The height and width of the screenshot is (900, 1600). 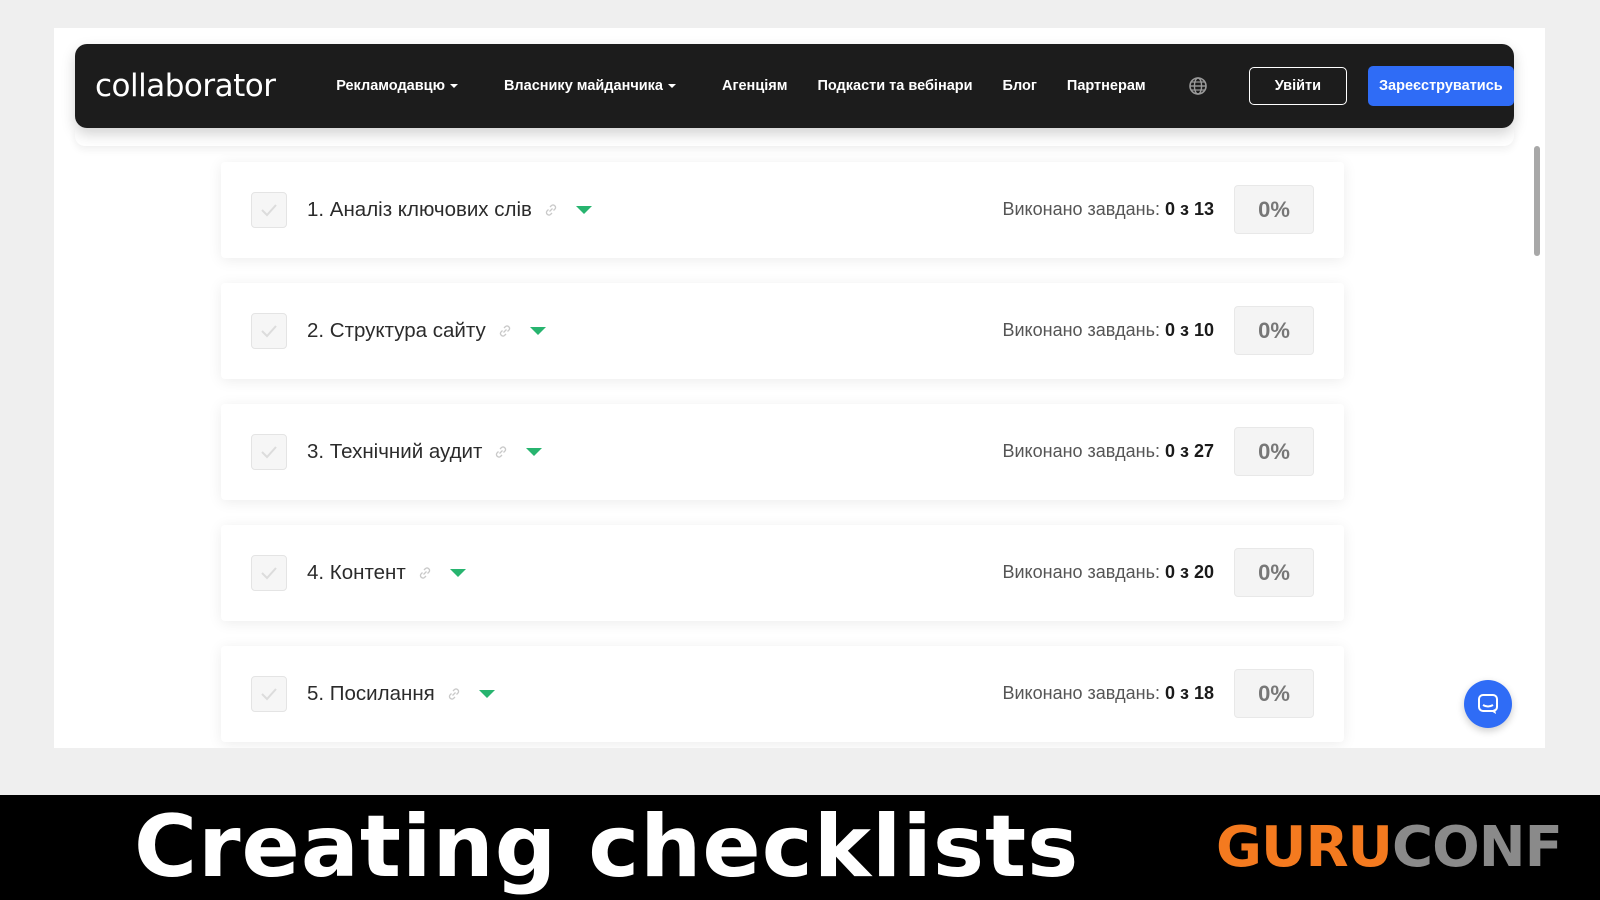 I want to click on section-title: 1. Аналіз ключових слів, so click(x=419, y=209).